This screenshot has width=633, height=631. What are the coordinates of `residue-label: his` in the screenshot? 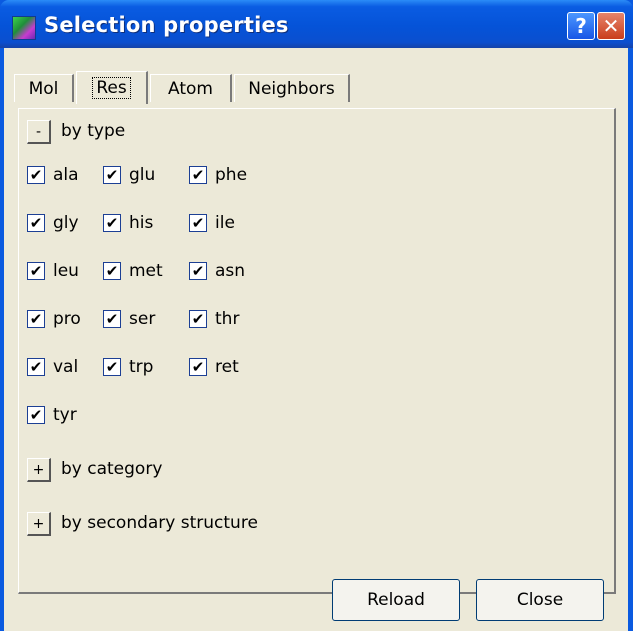 It's located at (141, 223).